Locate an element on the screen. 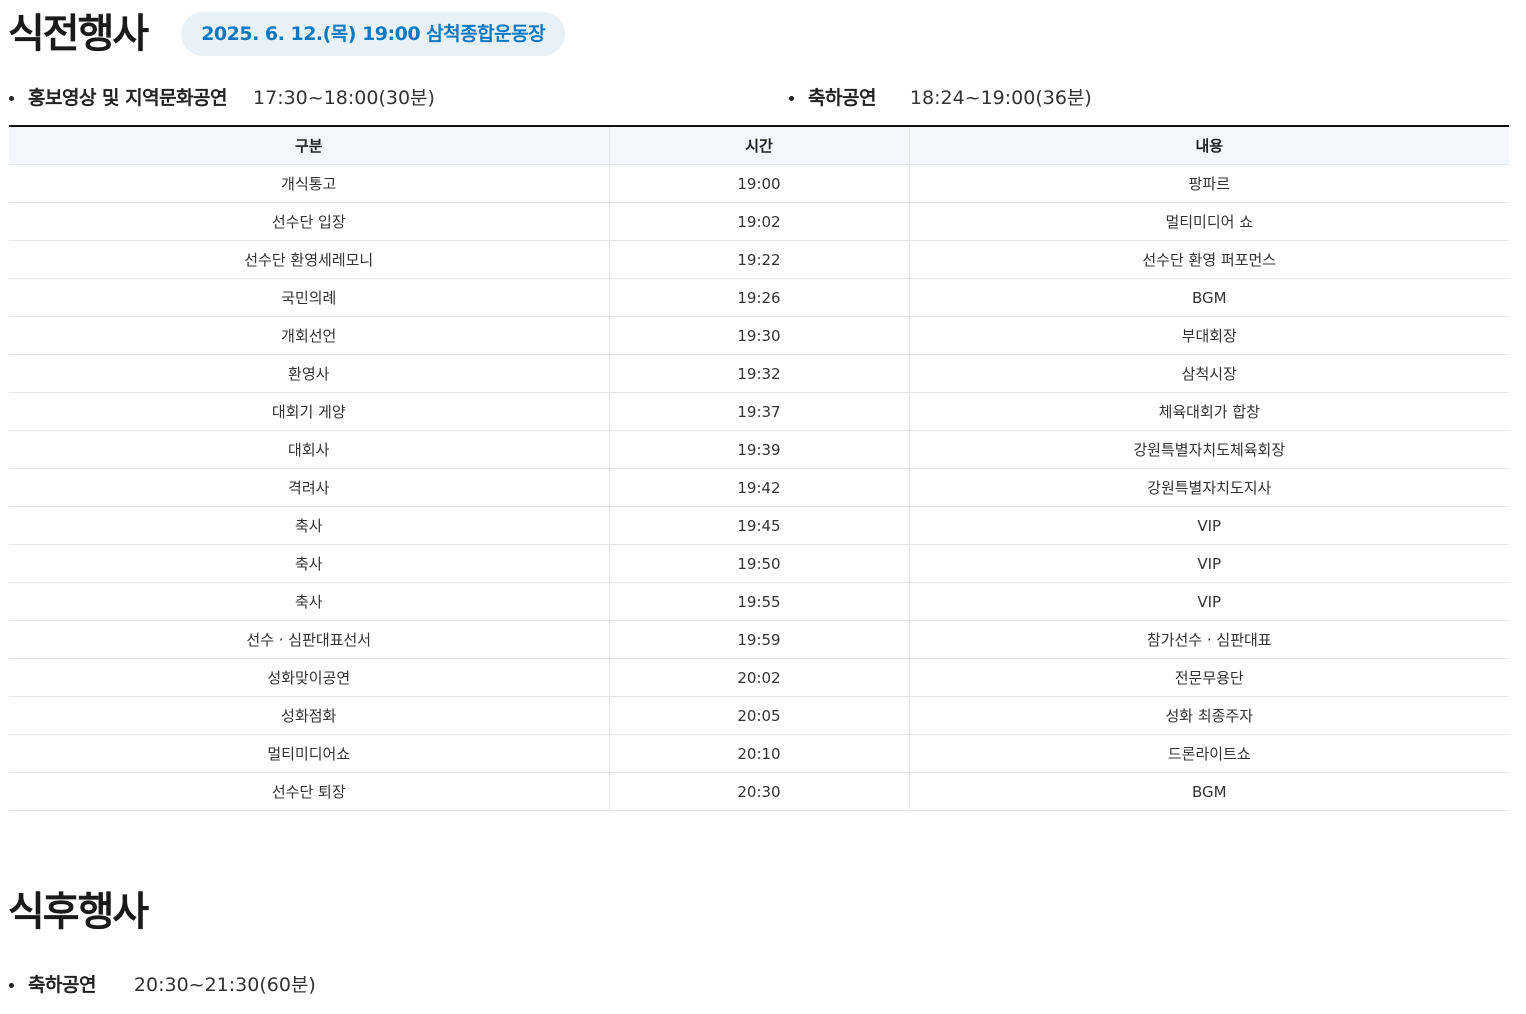 The width and height of the screenshot is (1526, 1014). time-cell: 19:00 is located at coordinates (758, 183).